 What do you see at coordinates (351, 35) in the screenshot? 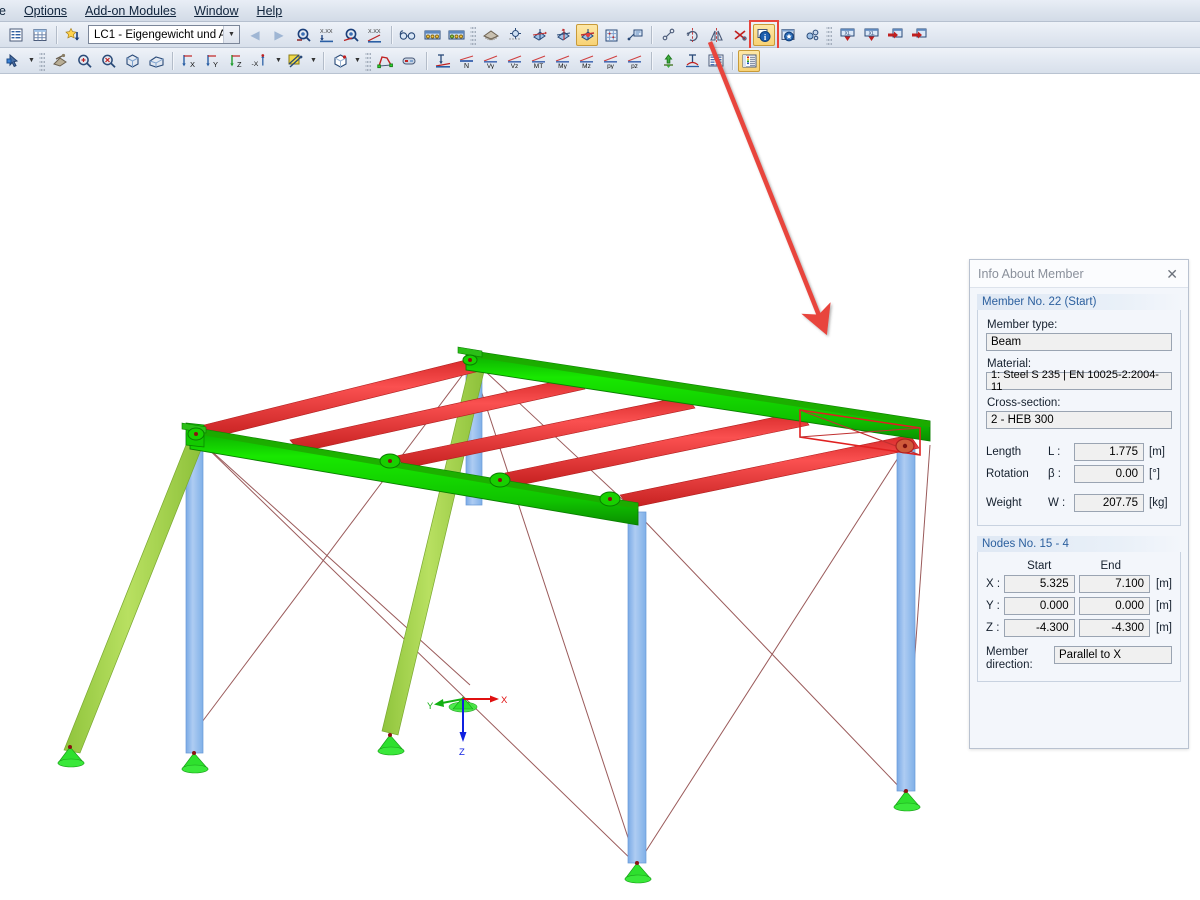
I see `result-eye-icon` at bounding box center [351, 35].